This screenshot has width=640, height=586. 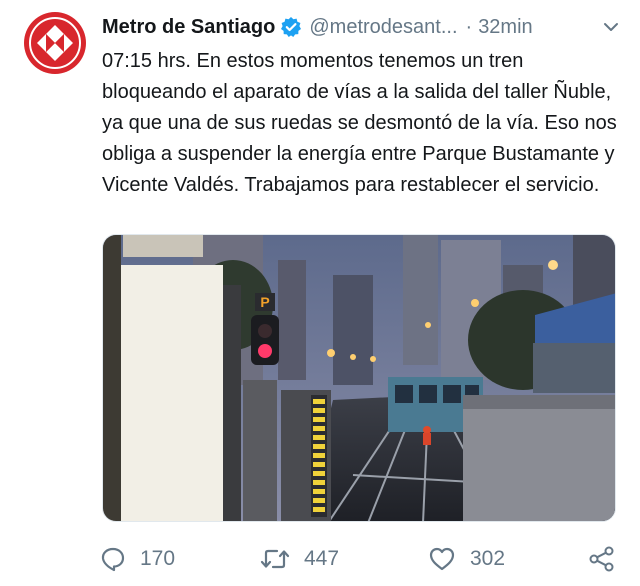 What do you see at coordinates (466, 559) in the screenshot?
I see `like-button: 302` at bounding box center [466, 559].